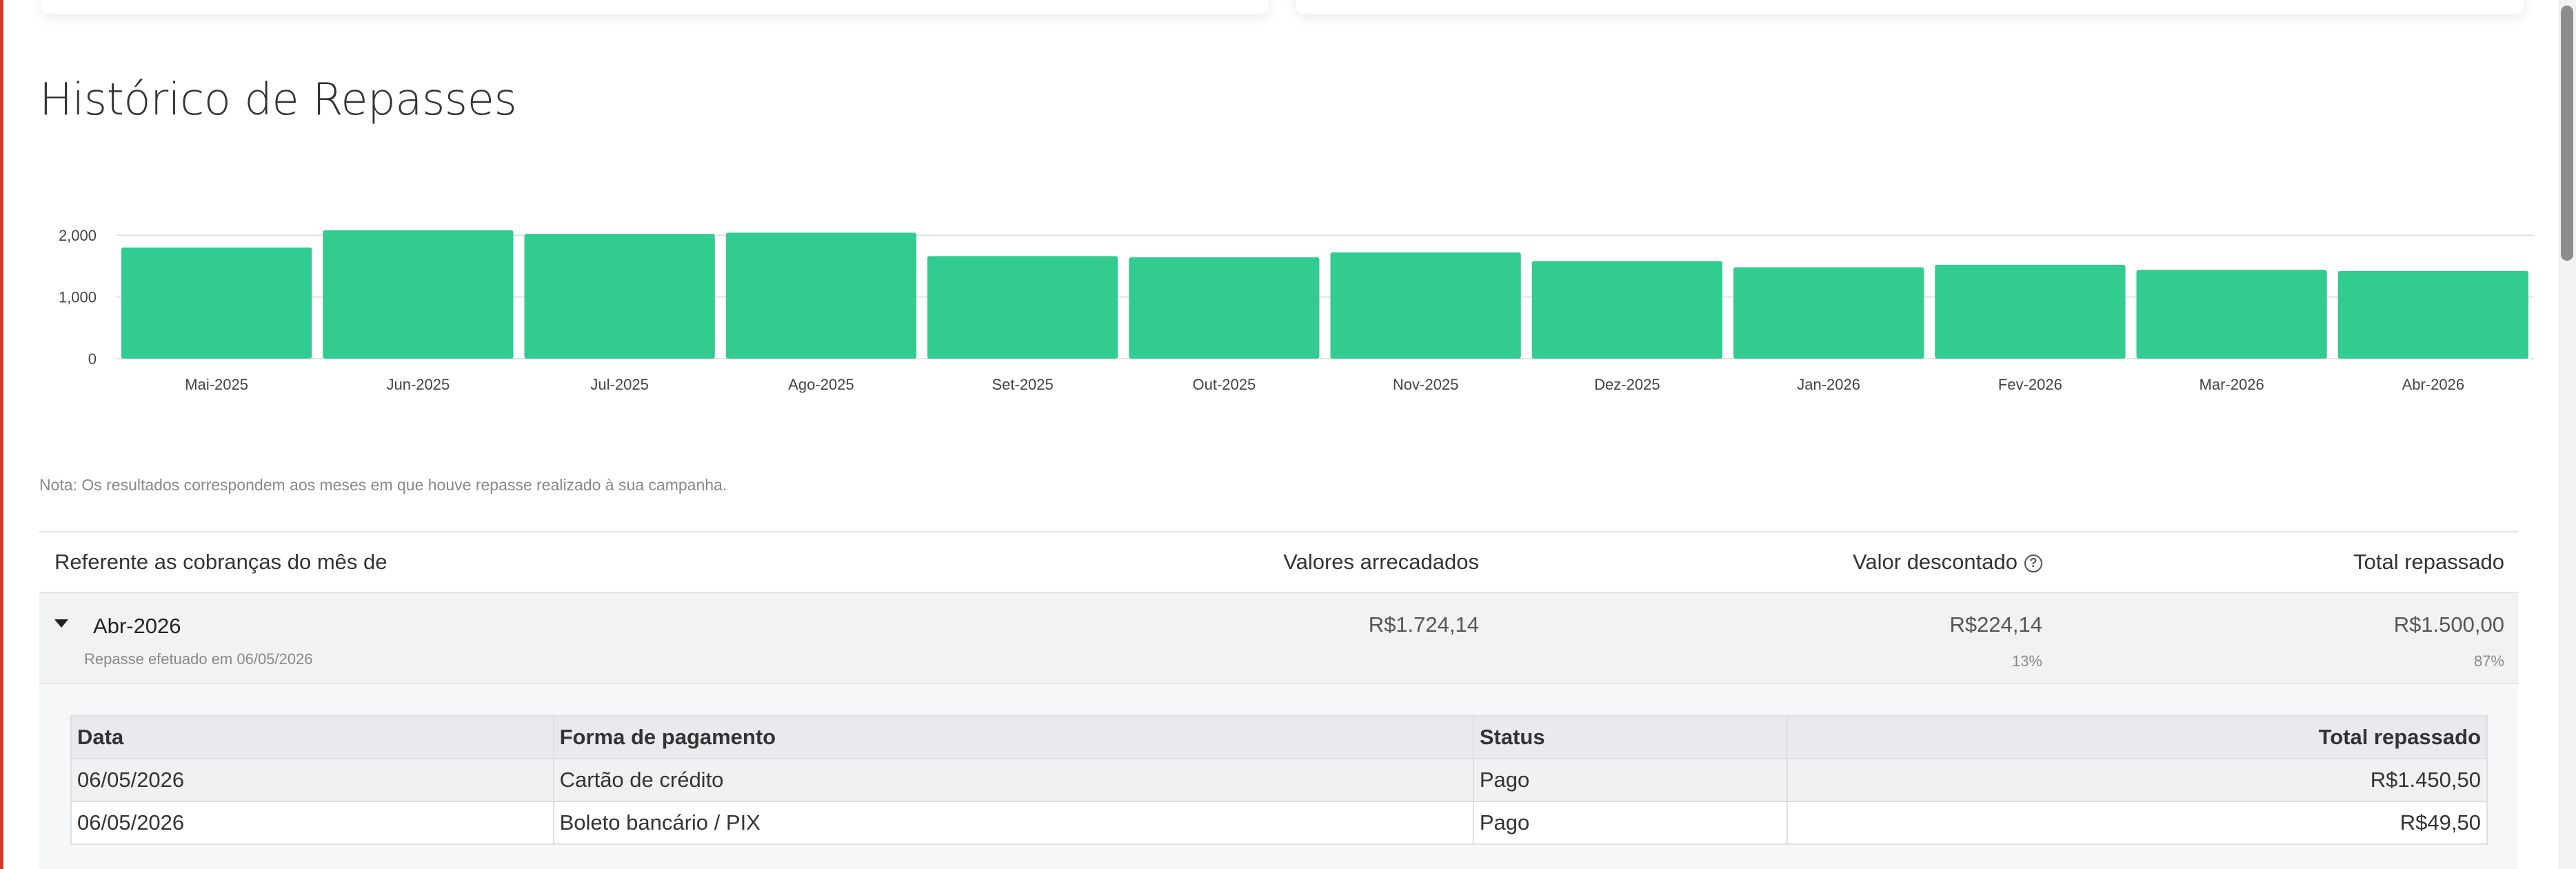 This screenshot has width=2576, height=869. What do you see at coordinates (312, 737) in the screenshot?
I see `detail-header-date: Data` at bounding box center [312, 737].